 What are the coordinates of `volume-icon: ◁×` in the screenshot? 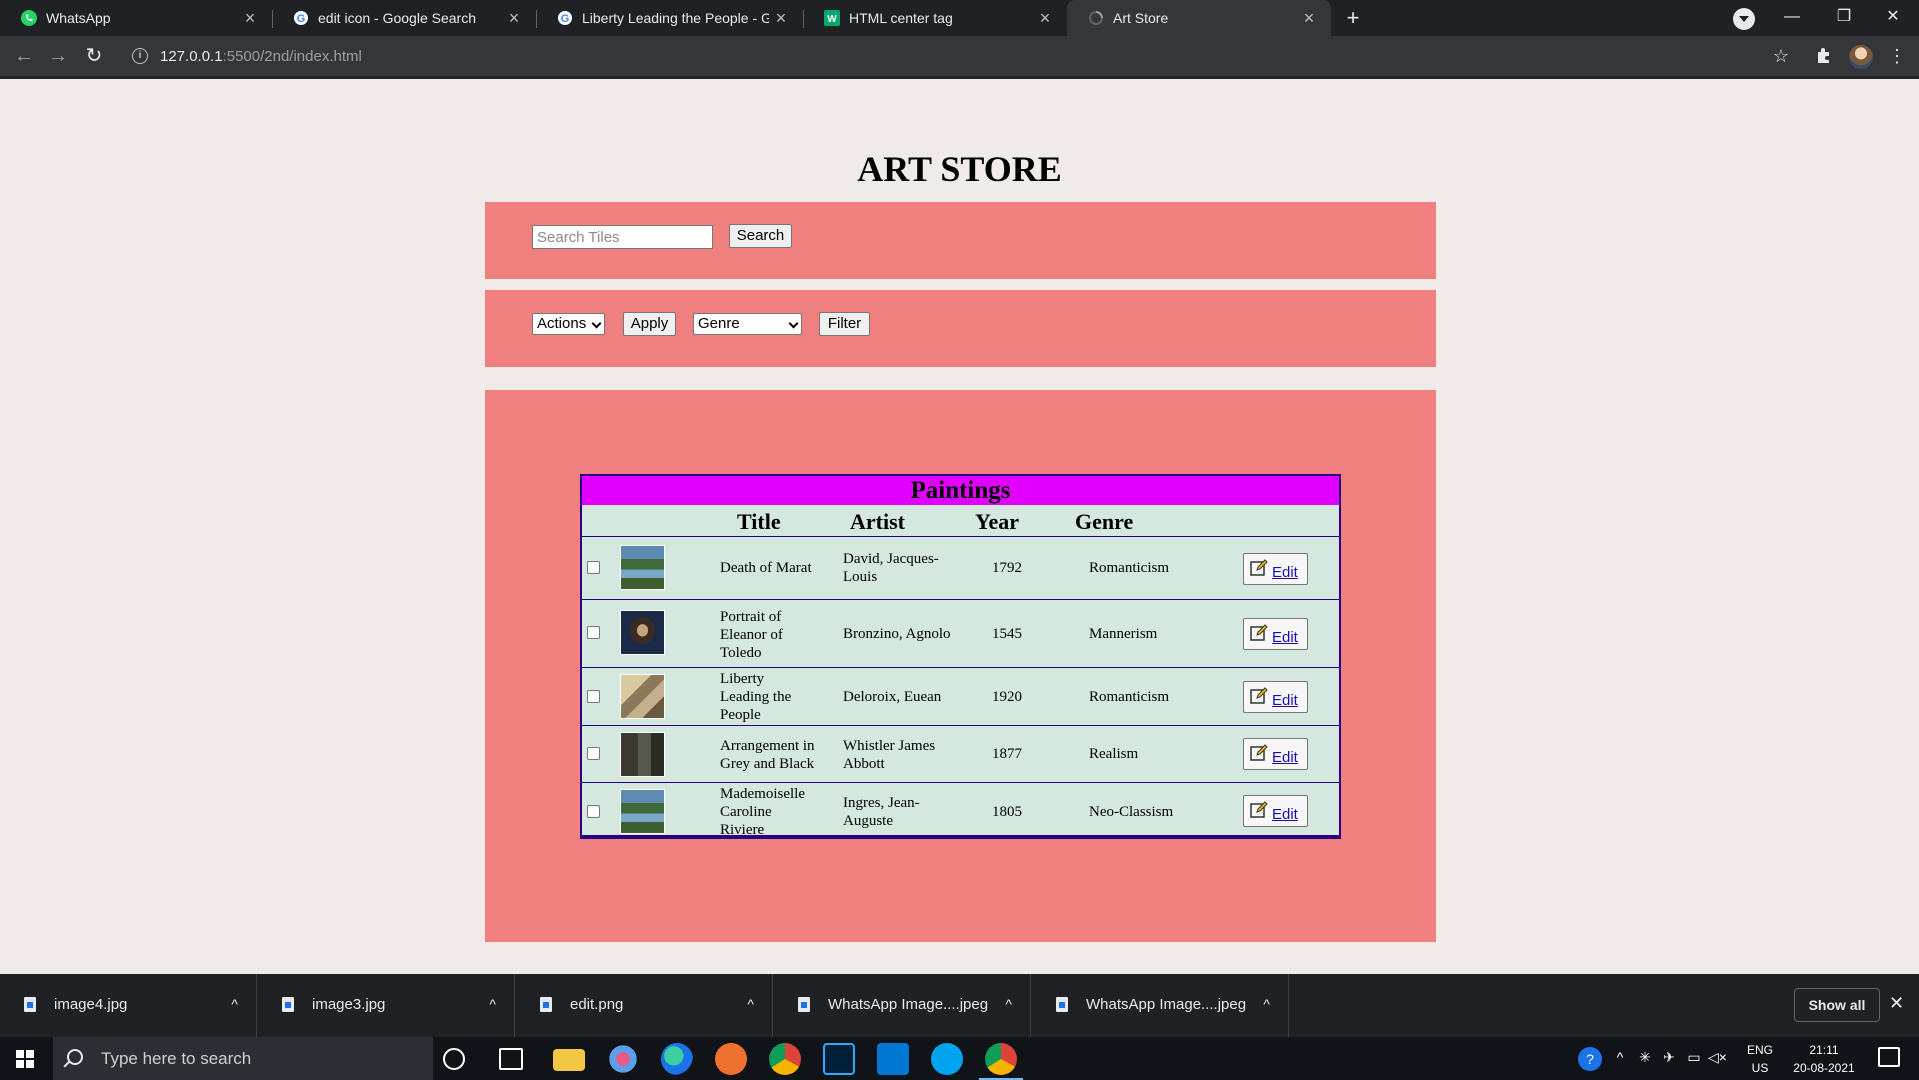 It's located at (1717, 1057).